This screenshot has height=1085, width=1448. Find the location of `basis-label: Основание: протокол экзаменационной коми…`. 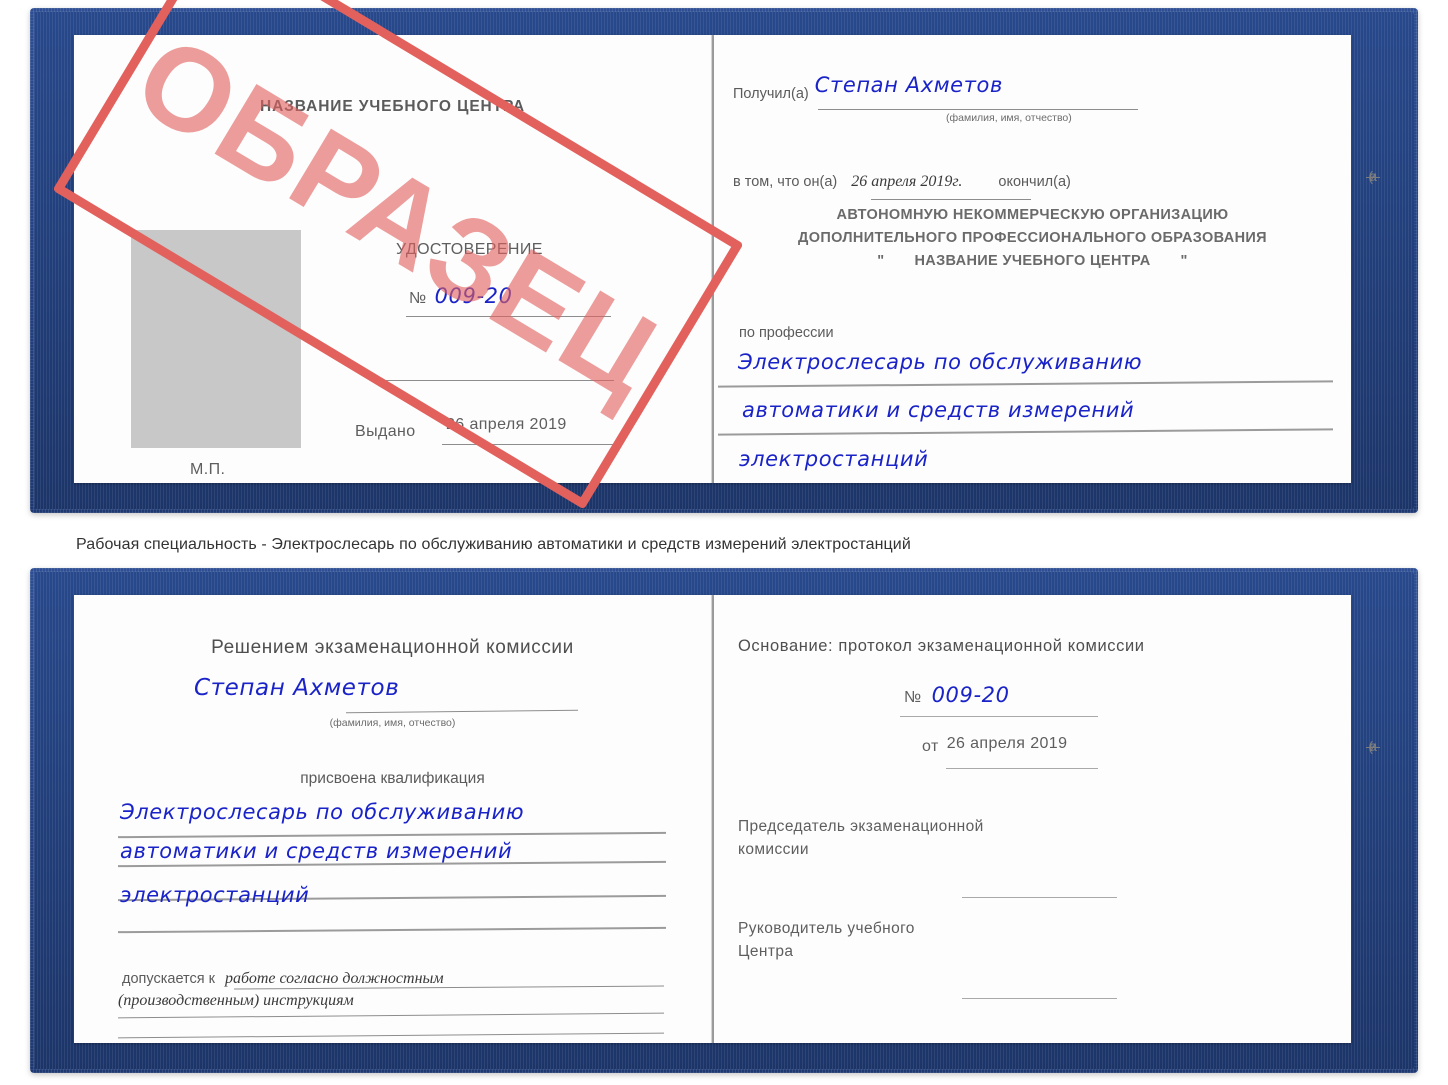

basis-label: Основание: протокол экзаменационной коми… is located at coordinates (941, 646).